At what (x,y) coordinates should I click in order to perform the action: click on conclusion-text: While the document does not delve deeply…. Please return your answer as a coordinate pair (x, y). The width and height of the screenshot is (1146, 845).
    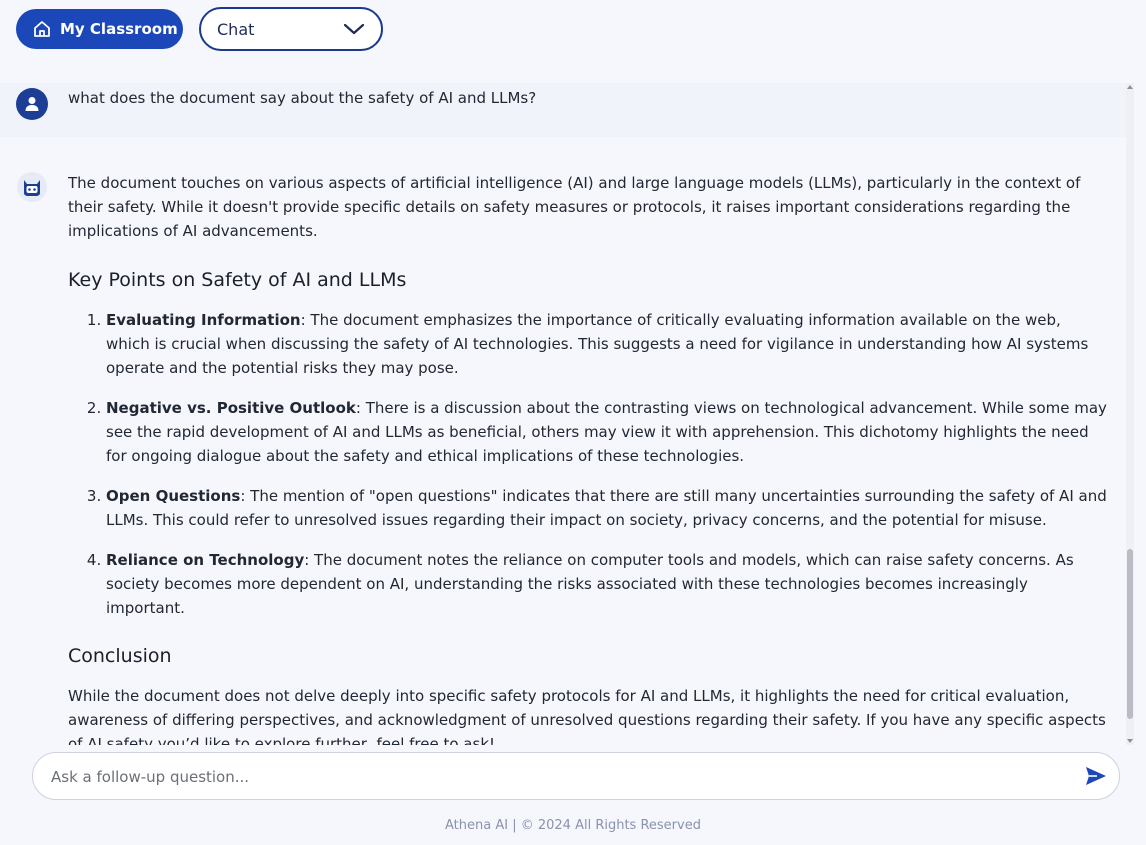
    Looking at the image, I should click on (587, 716).